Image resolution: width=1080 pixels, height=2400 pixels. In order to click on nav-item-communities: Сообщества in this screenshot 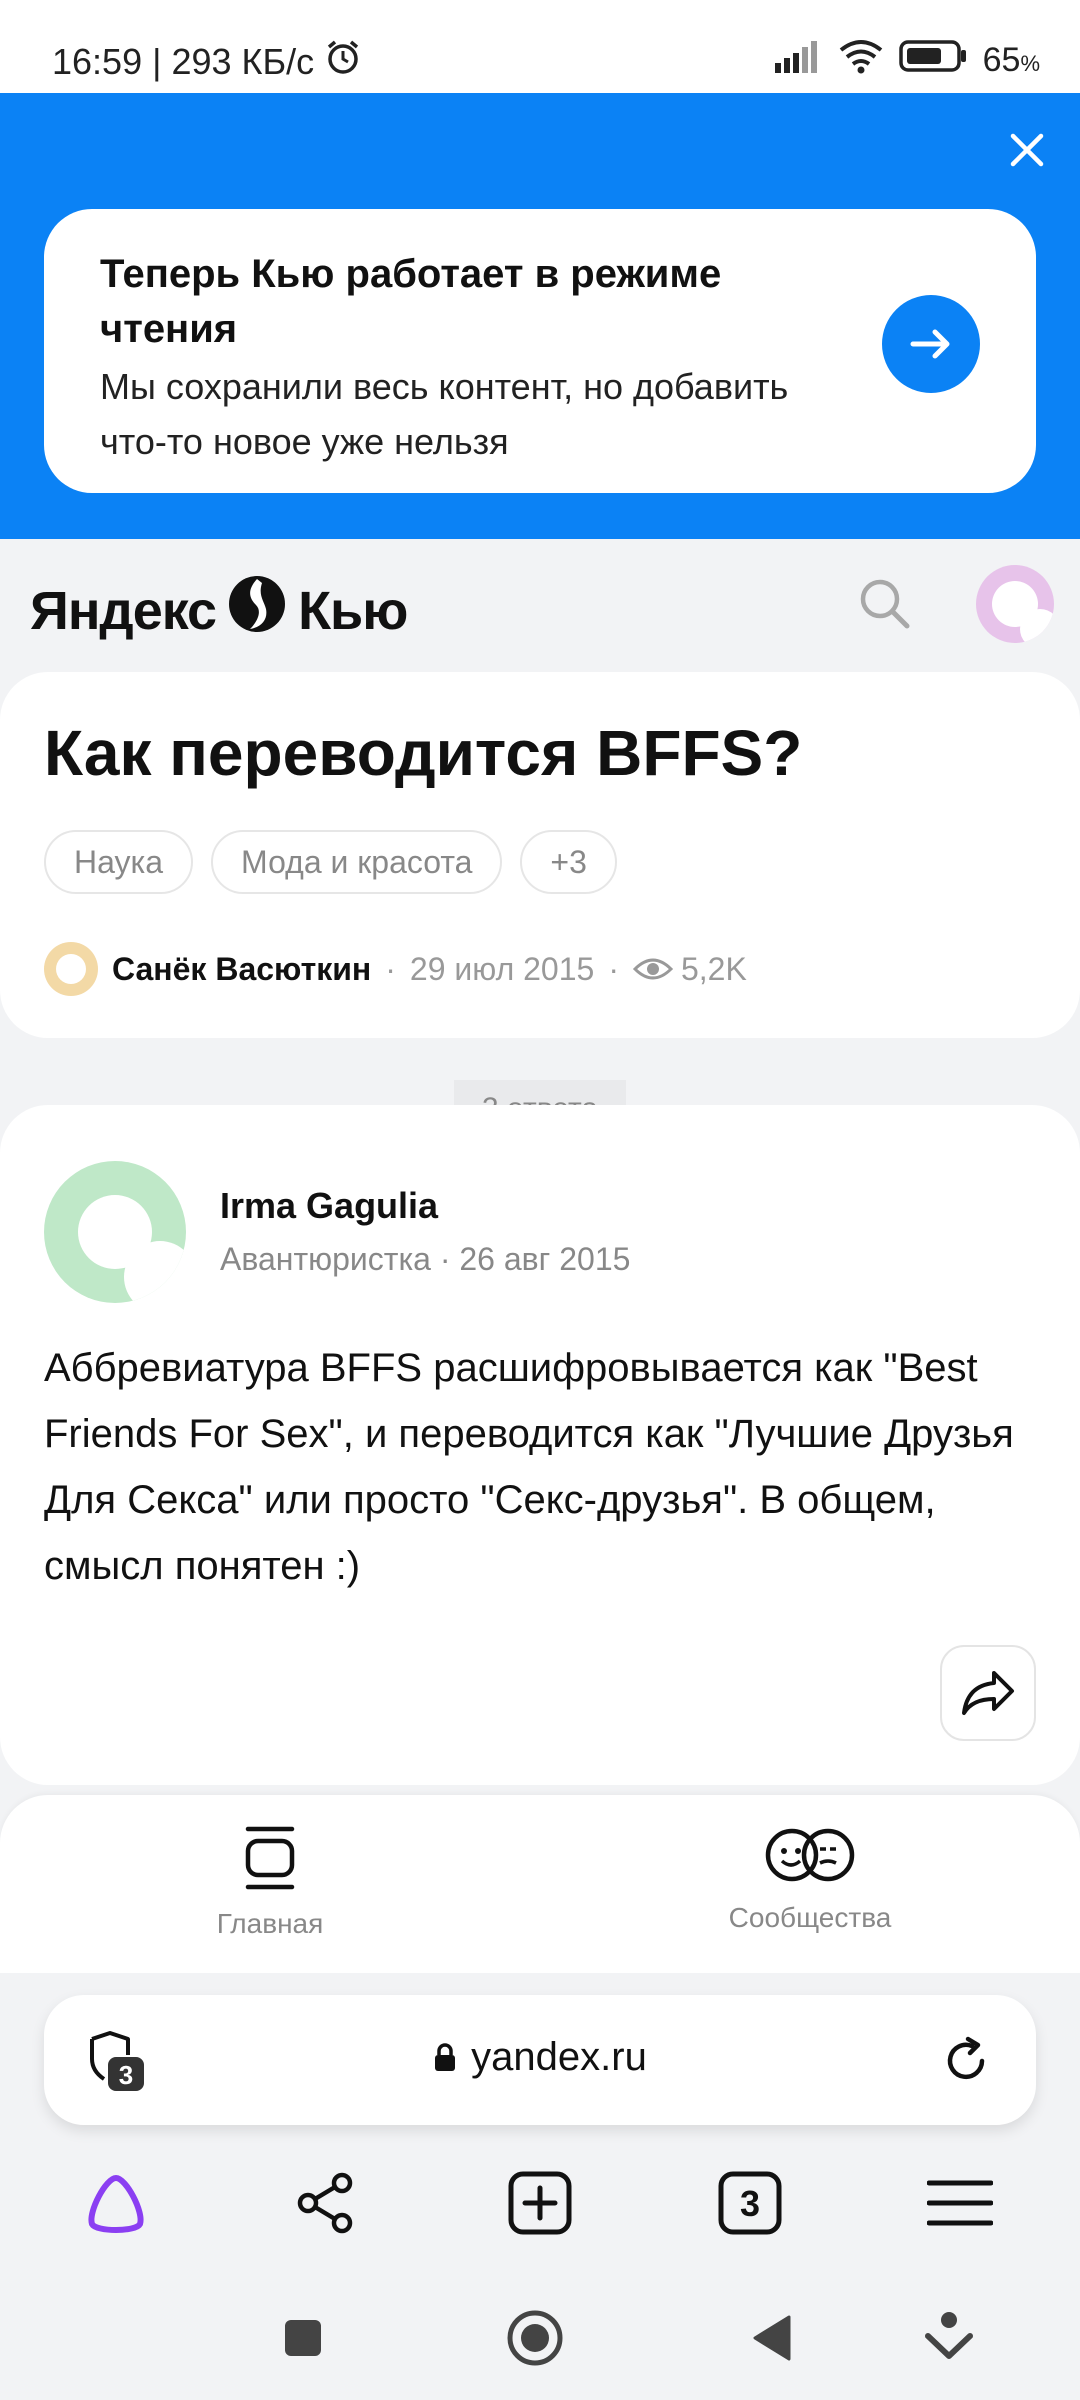, I will do `click(810, 1879)`.